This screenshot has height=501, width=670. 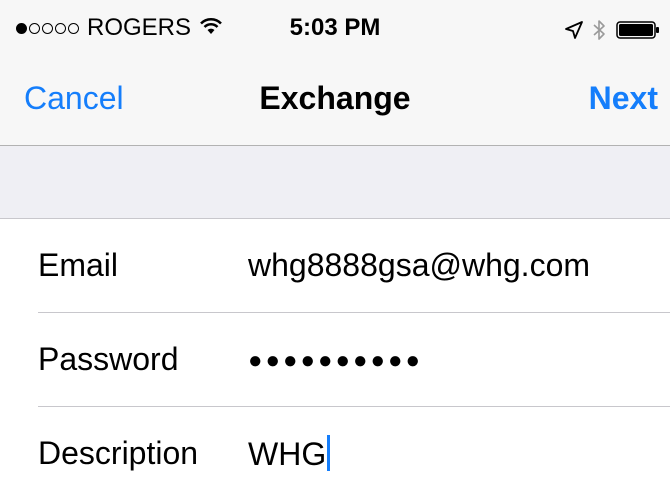 I want to click on next-button: Next, so click(x=623, y=98).